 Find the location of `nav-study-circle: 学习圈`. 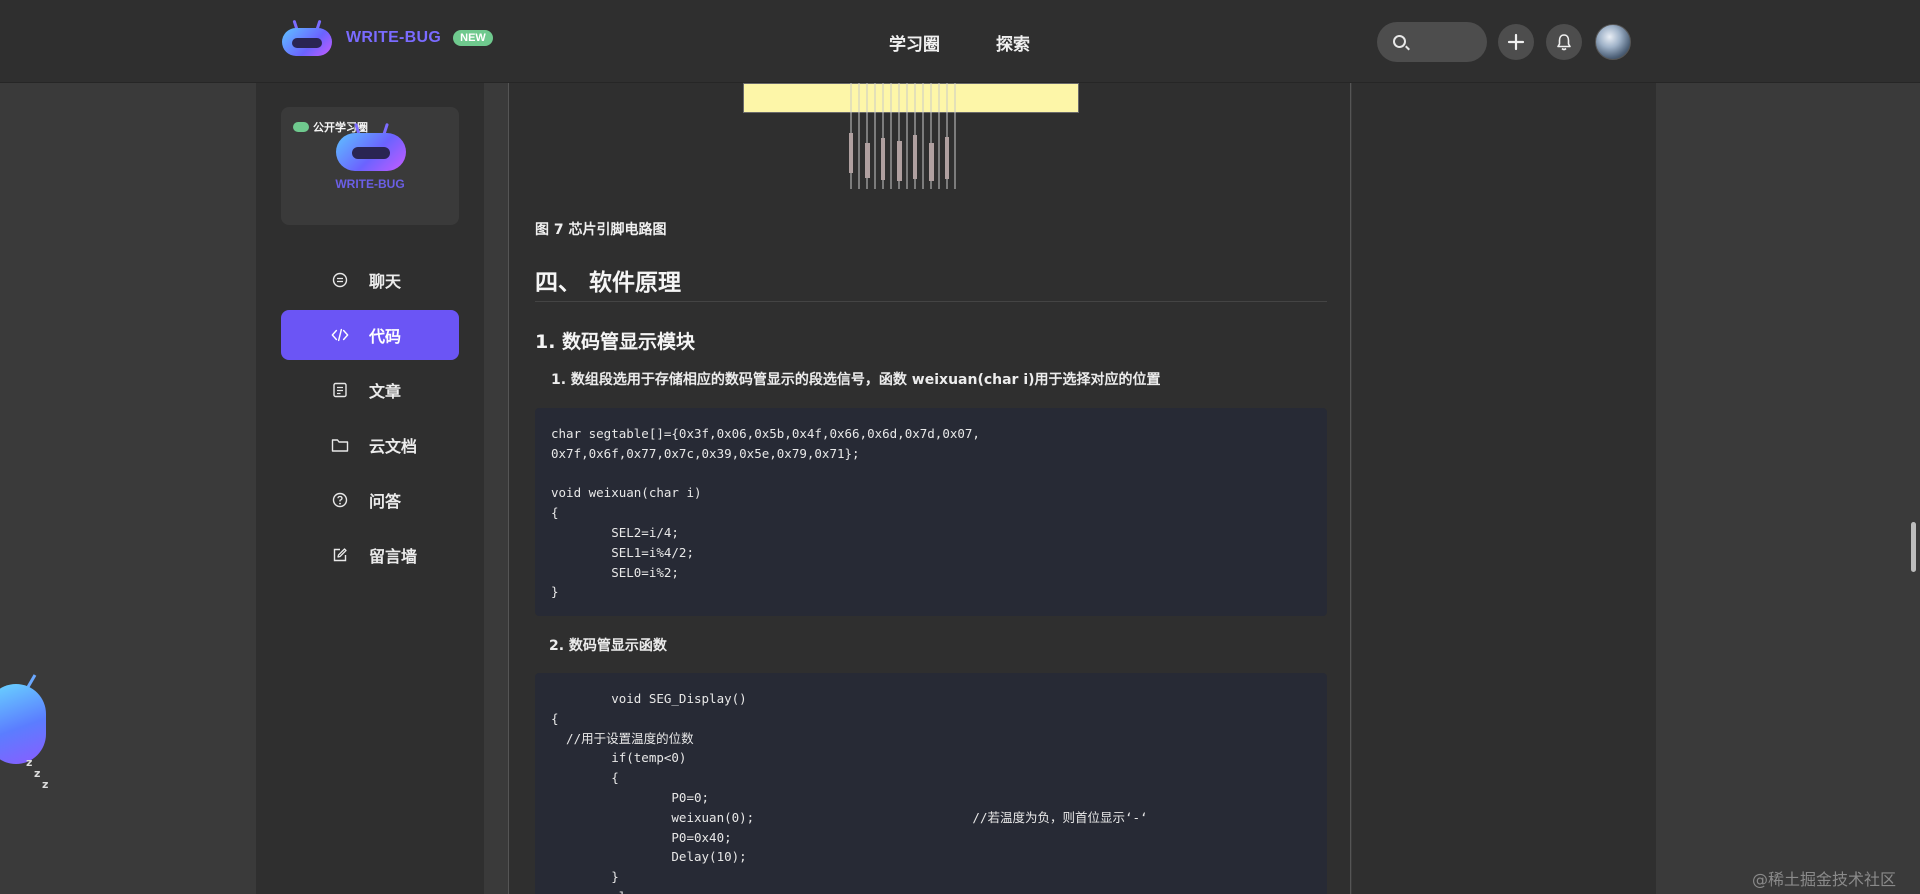

nav-study-circle: 学习圈 is located at coordinates (914, 42).